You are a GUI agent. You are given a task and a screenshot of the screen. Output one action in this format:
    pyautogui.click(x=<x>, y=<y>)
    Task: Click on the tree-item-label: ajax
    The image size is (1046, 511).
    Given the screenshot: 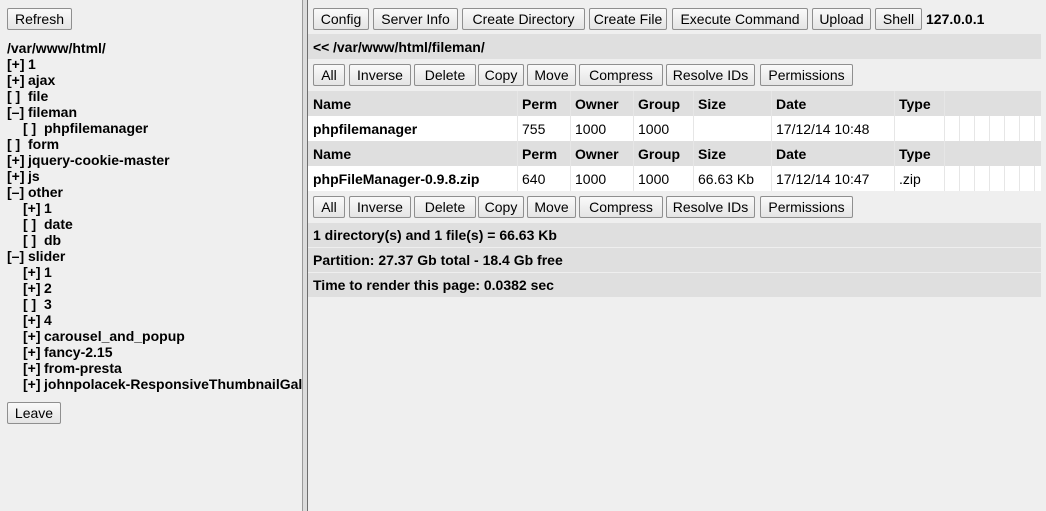 What is the action you would take?
    pyautogui.click(x=41, y=80)
    